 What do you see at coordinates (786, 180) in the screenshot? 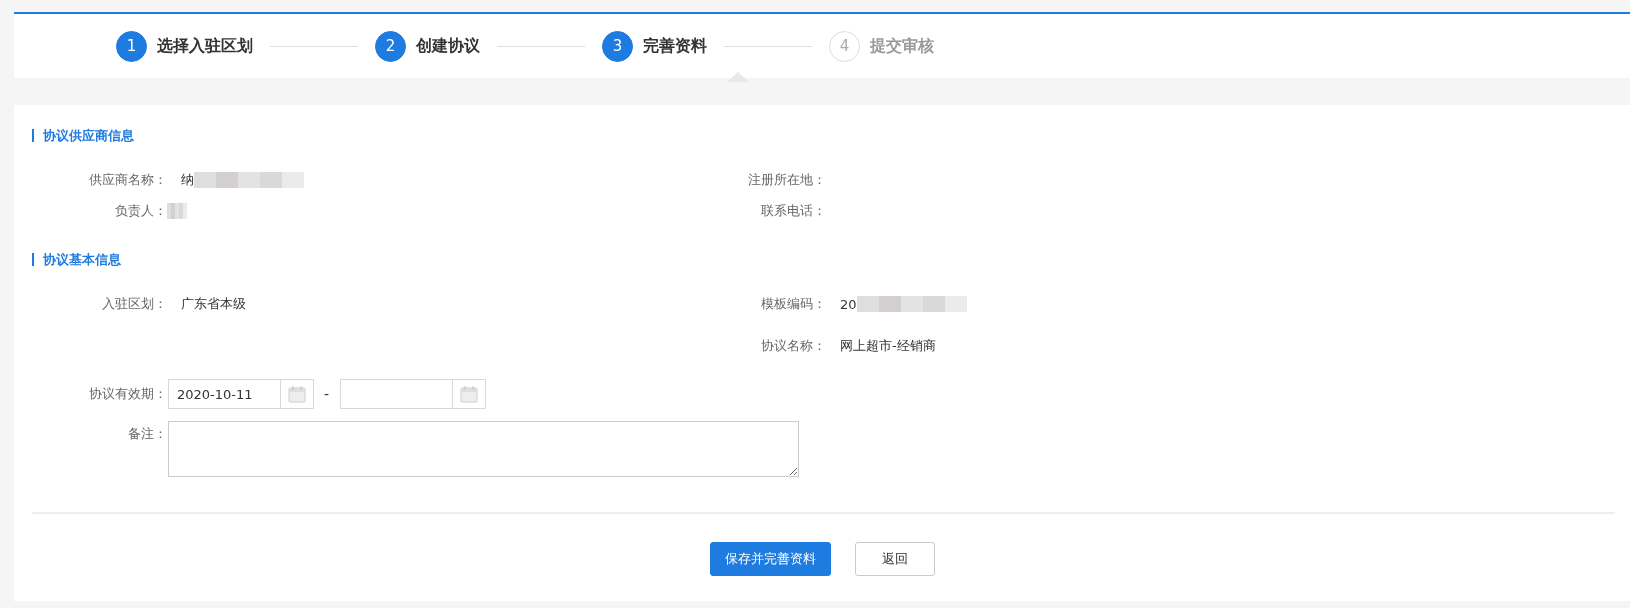
I see `field-label: 注册所在地：` at bounding box center [786, 180].